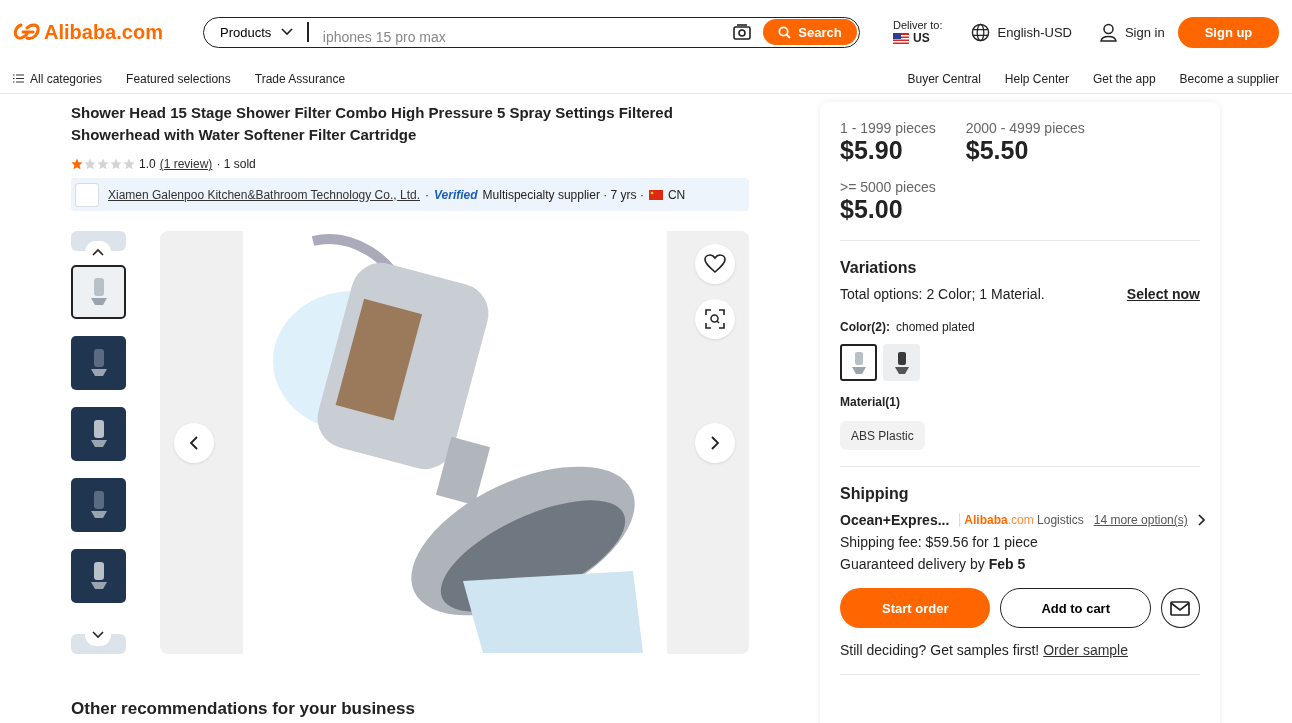 The width and height of the screenshot is (1292, 723). I want to click on review-link: (1 review), so click(186, 164).